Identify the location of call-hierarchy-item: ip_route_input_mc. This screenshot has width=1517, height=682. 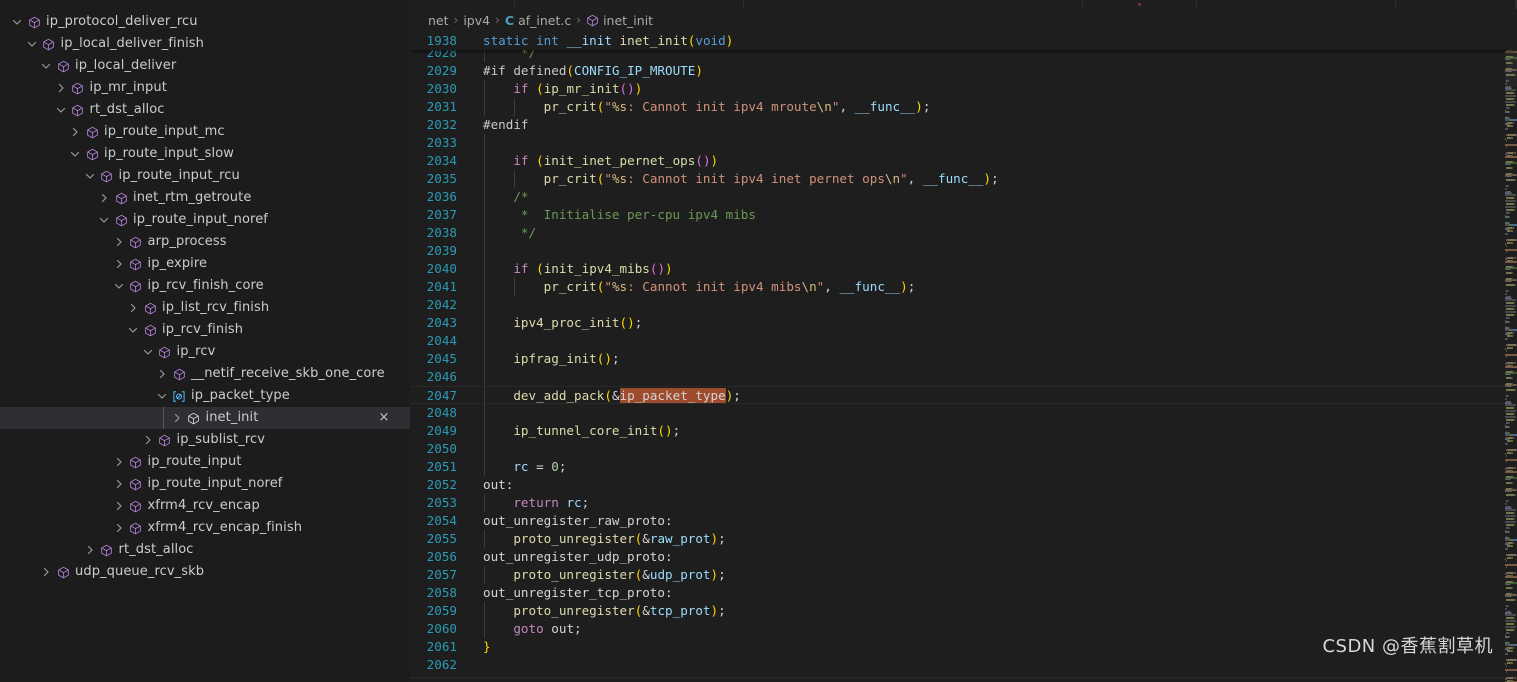
(205, 132).